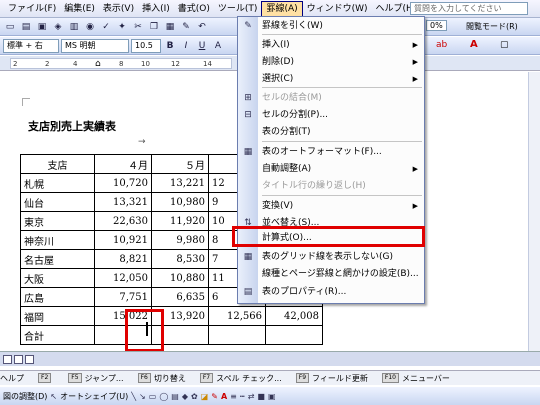 The image size is (540, 405). I want to click on header-cell: 支店, so click(57, 164).